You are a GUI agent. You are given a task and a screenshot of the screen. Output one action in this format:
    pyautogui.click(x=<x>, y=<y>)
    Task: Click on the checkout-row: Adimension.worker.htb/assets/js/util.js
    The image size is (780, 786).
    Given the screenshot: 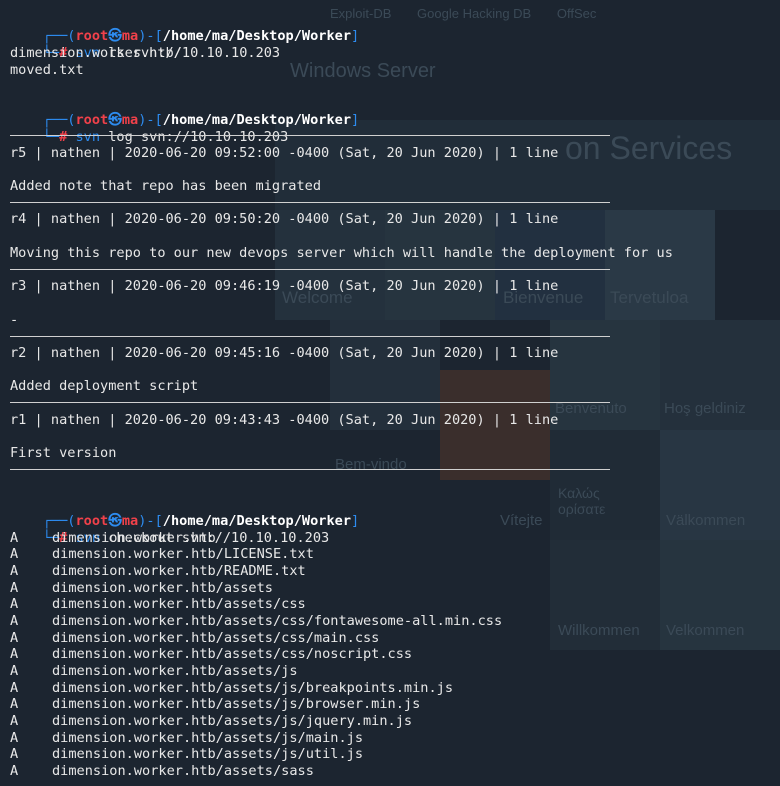 What is the action you would take?
    pyautogui.click(x=186, y=754)
    